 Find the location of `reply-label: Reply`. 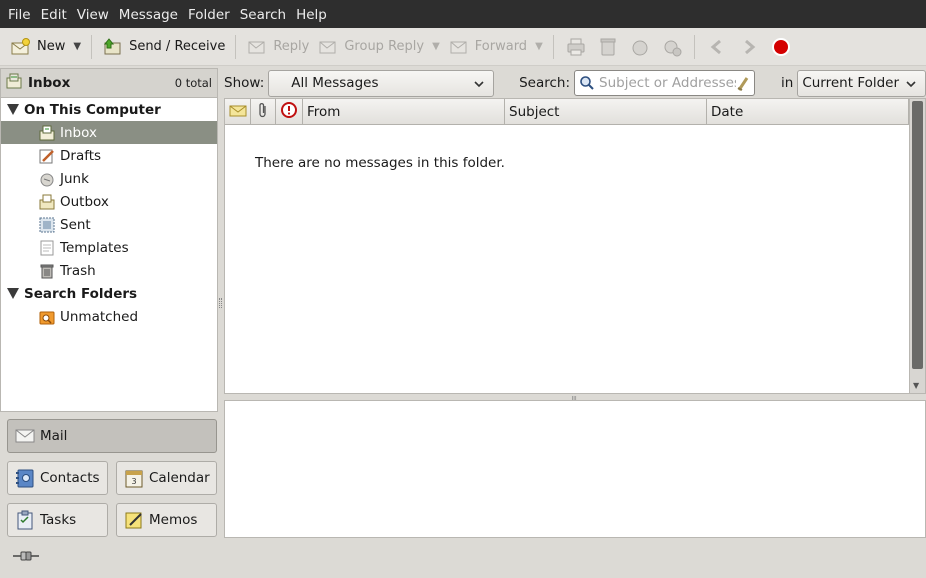

reply-label: Reply is located at coordinates (291, 46).